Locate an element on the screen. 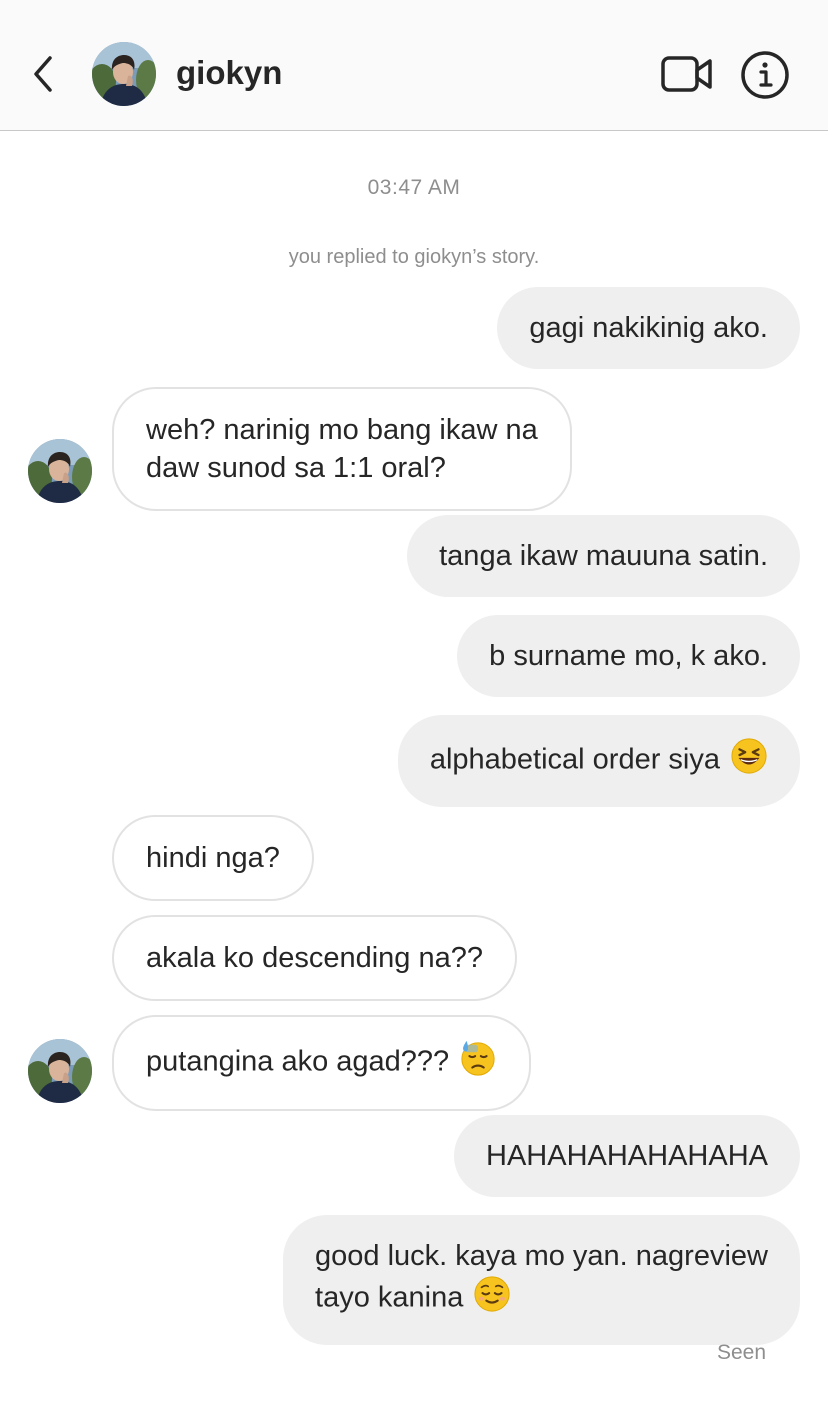 This screenshot has width=828, height=1401. incoming-message: akala ko descending na?? is located at coordinates (314, 958).